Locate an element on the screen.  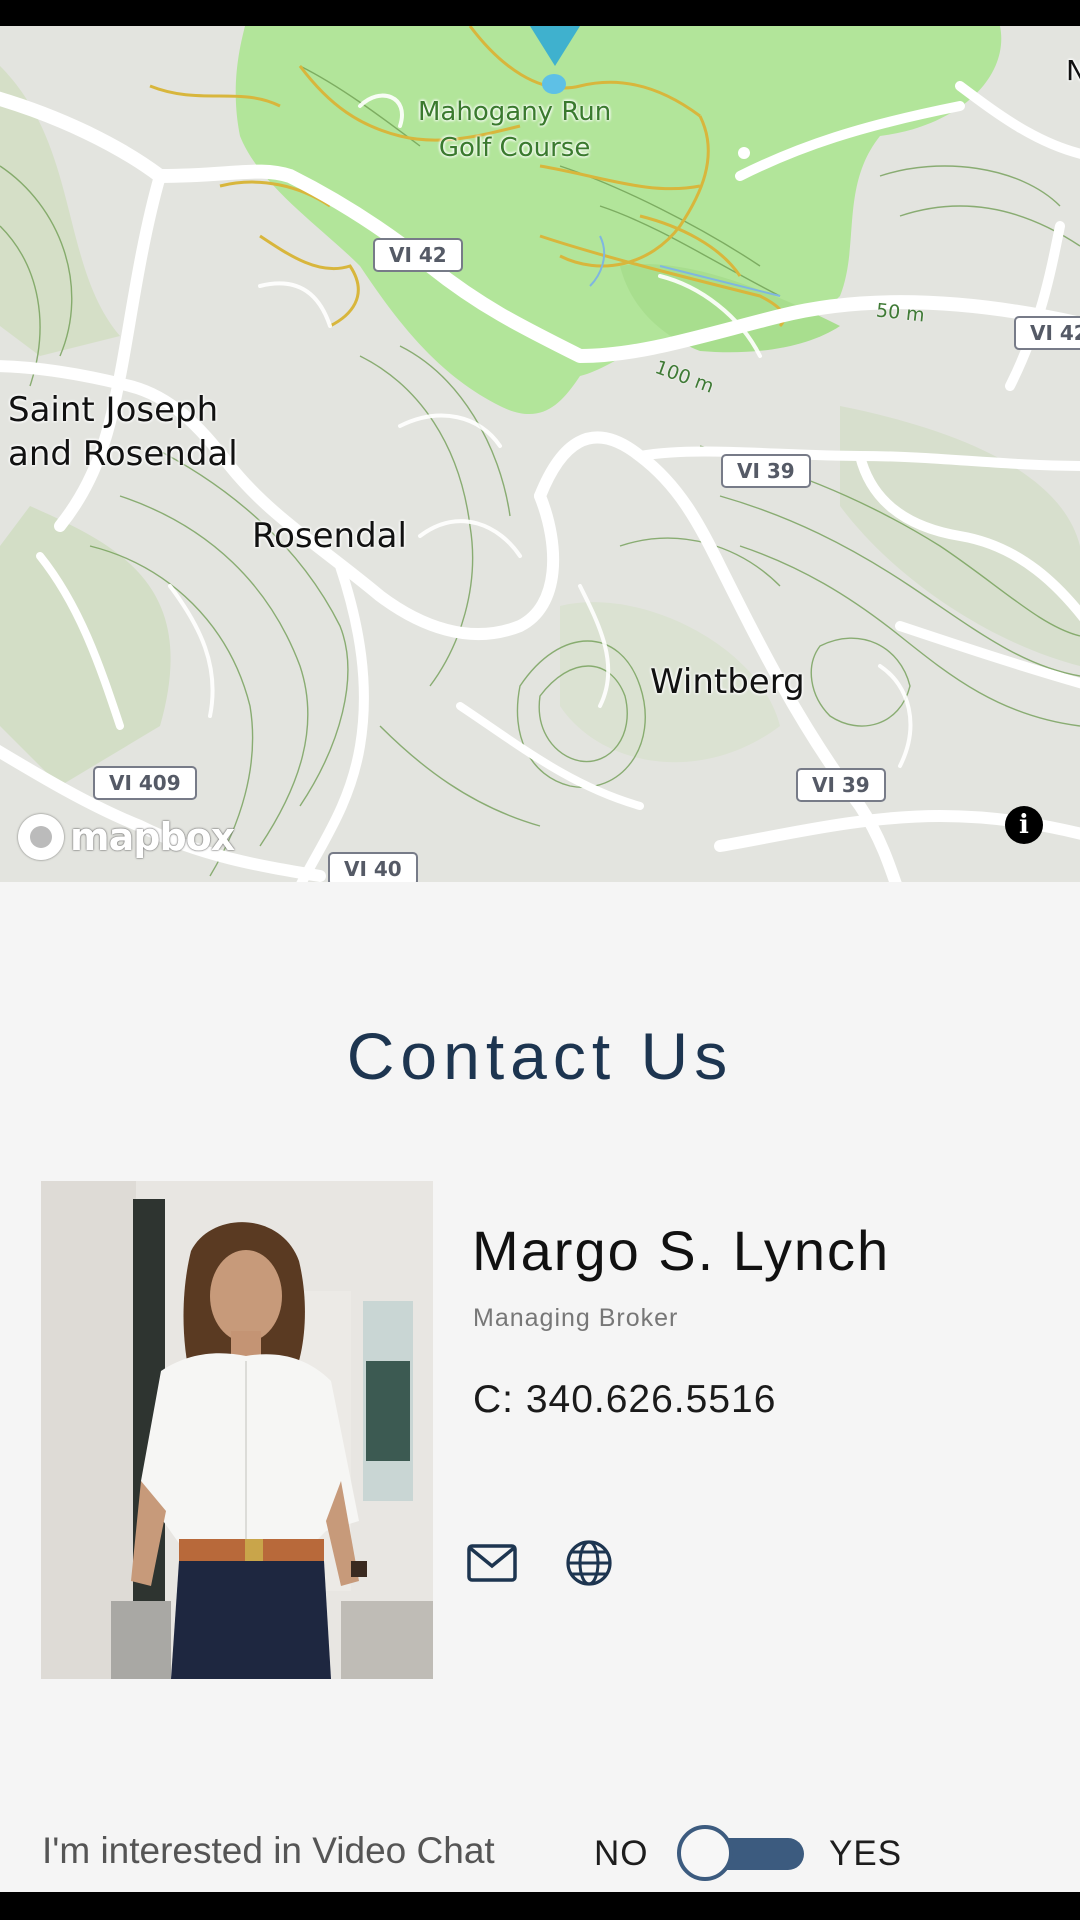
agent-role: Managing Broker is located at coordinates (576, 1318).